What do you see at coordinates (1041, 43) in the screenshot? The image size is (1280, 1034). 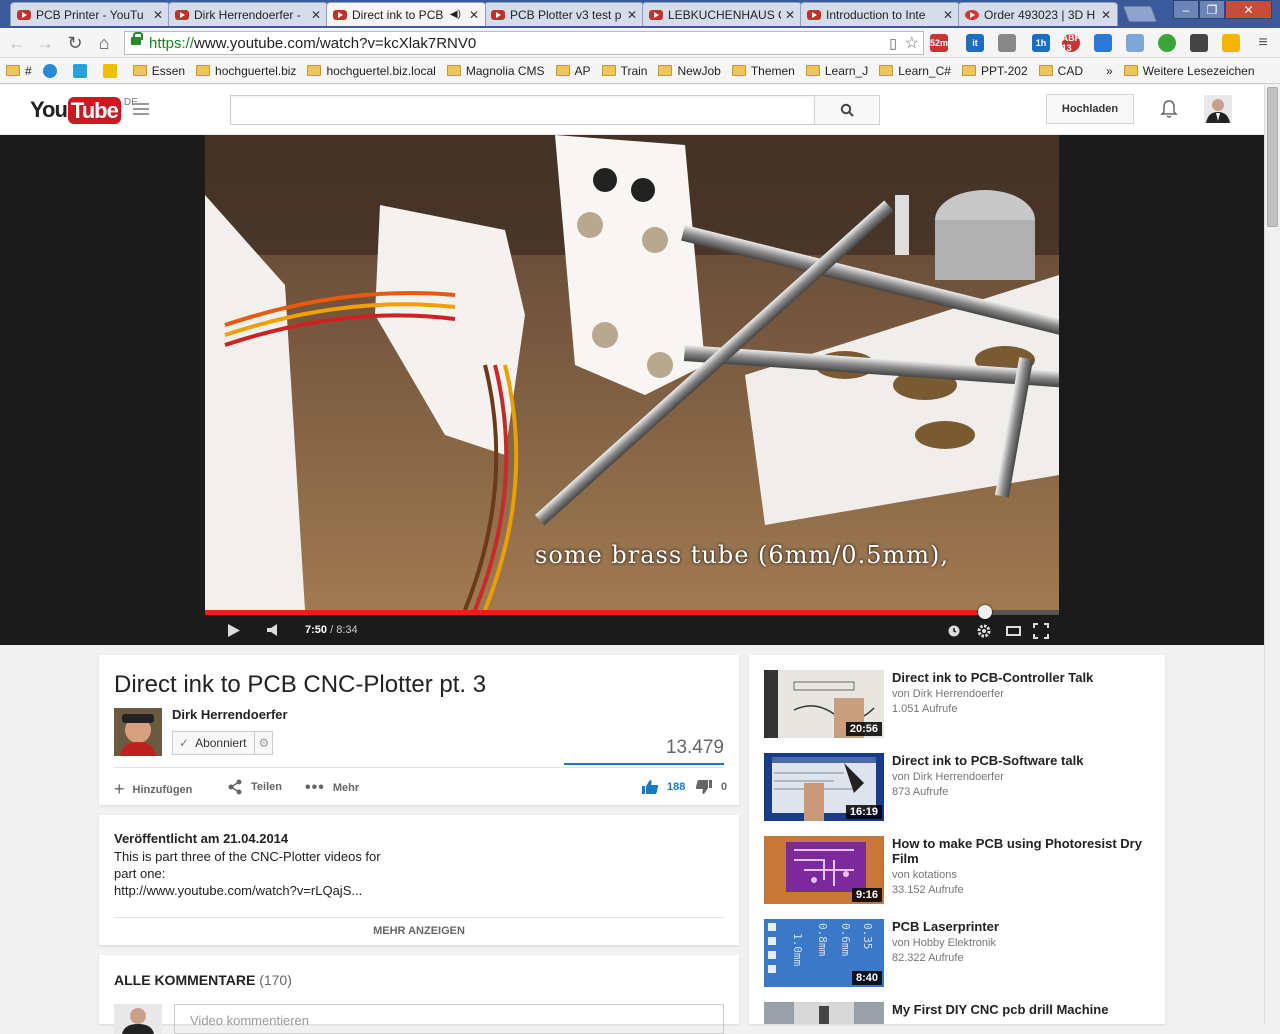 I see `extension-calendar-icon: 1h` at bounding box center [1041, 43].